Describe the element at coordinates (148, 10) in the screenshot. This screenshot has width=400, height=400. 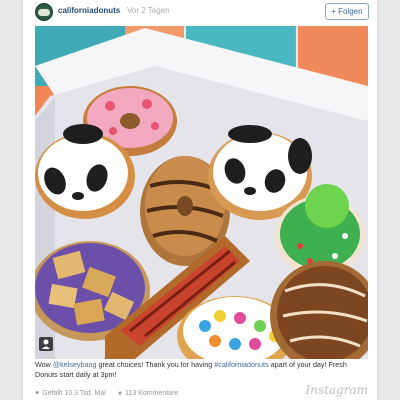
I see `post-time: Vor 2 Tagen` at that location.